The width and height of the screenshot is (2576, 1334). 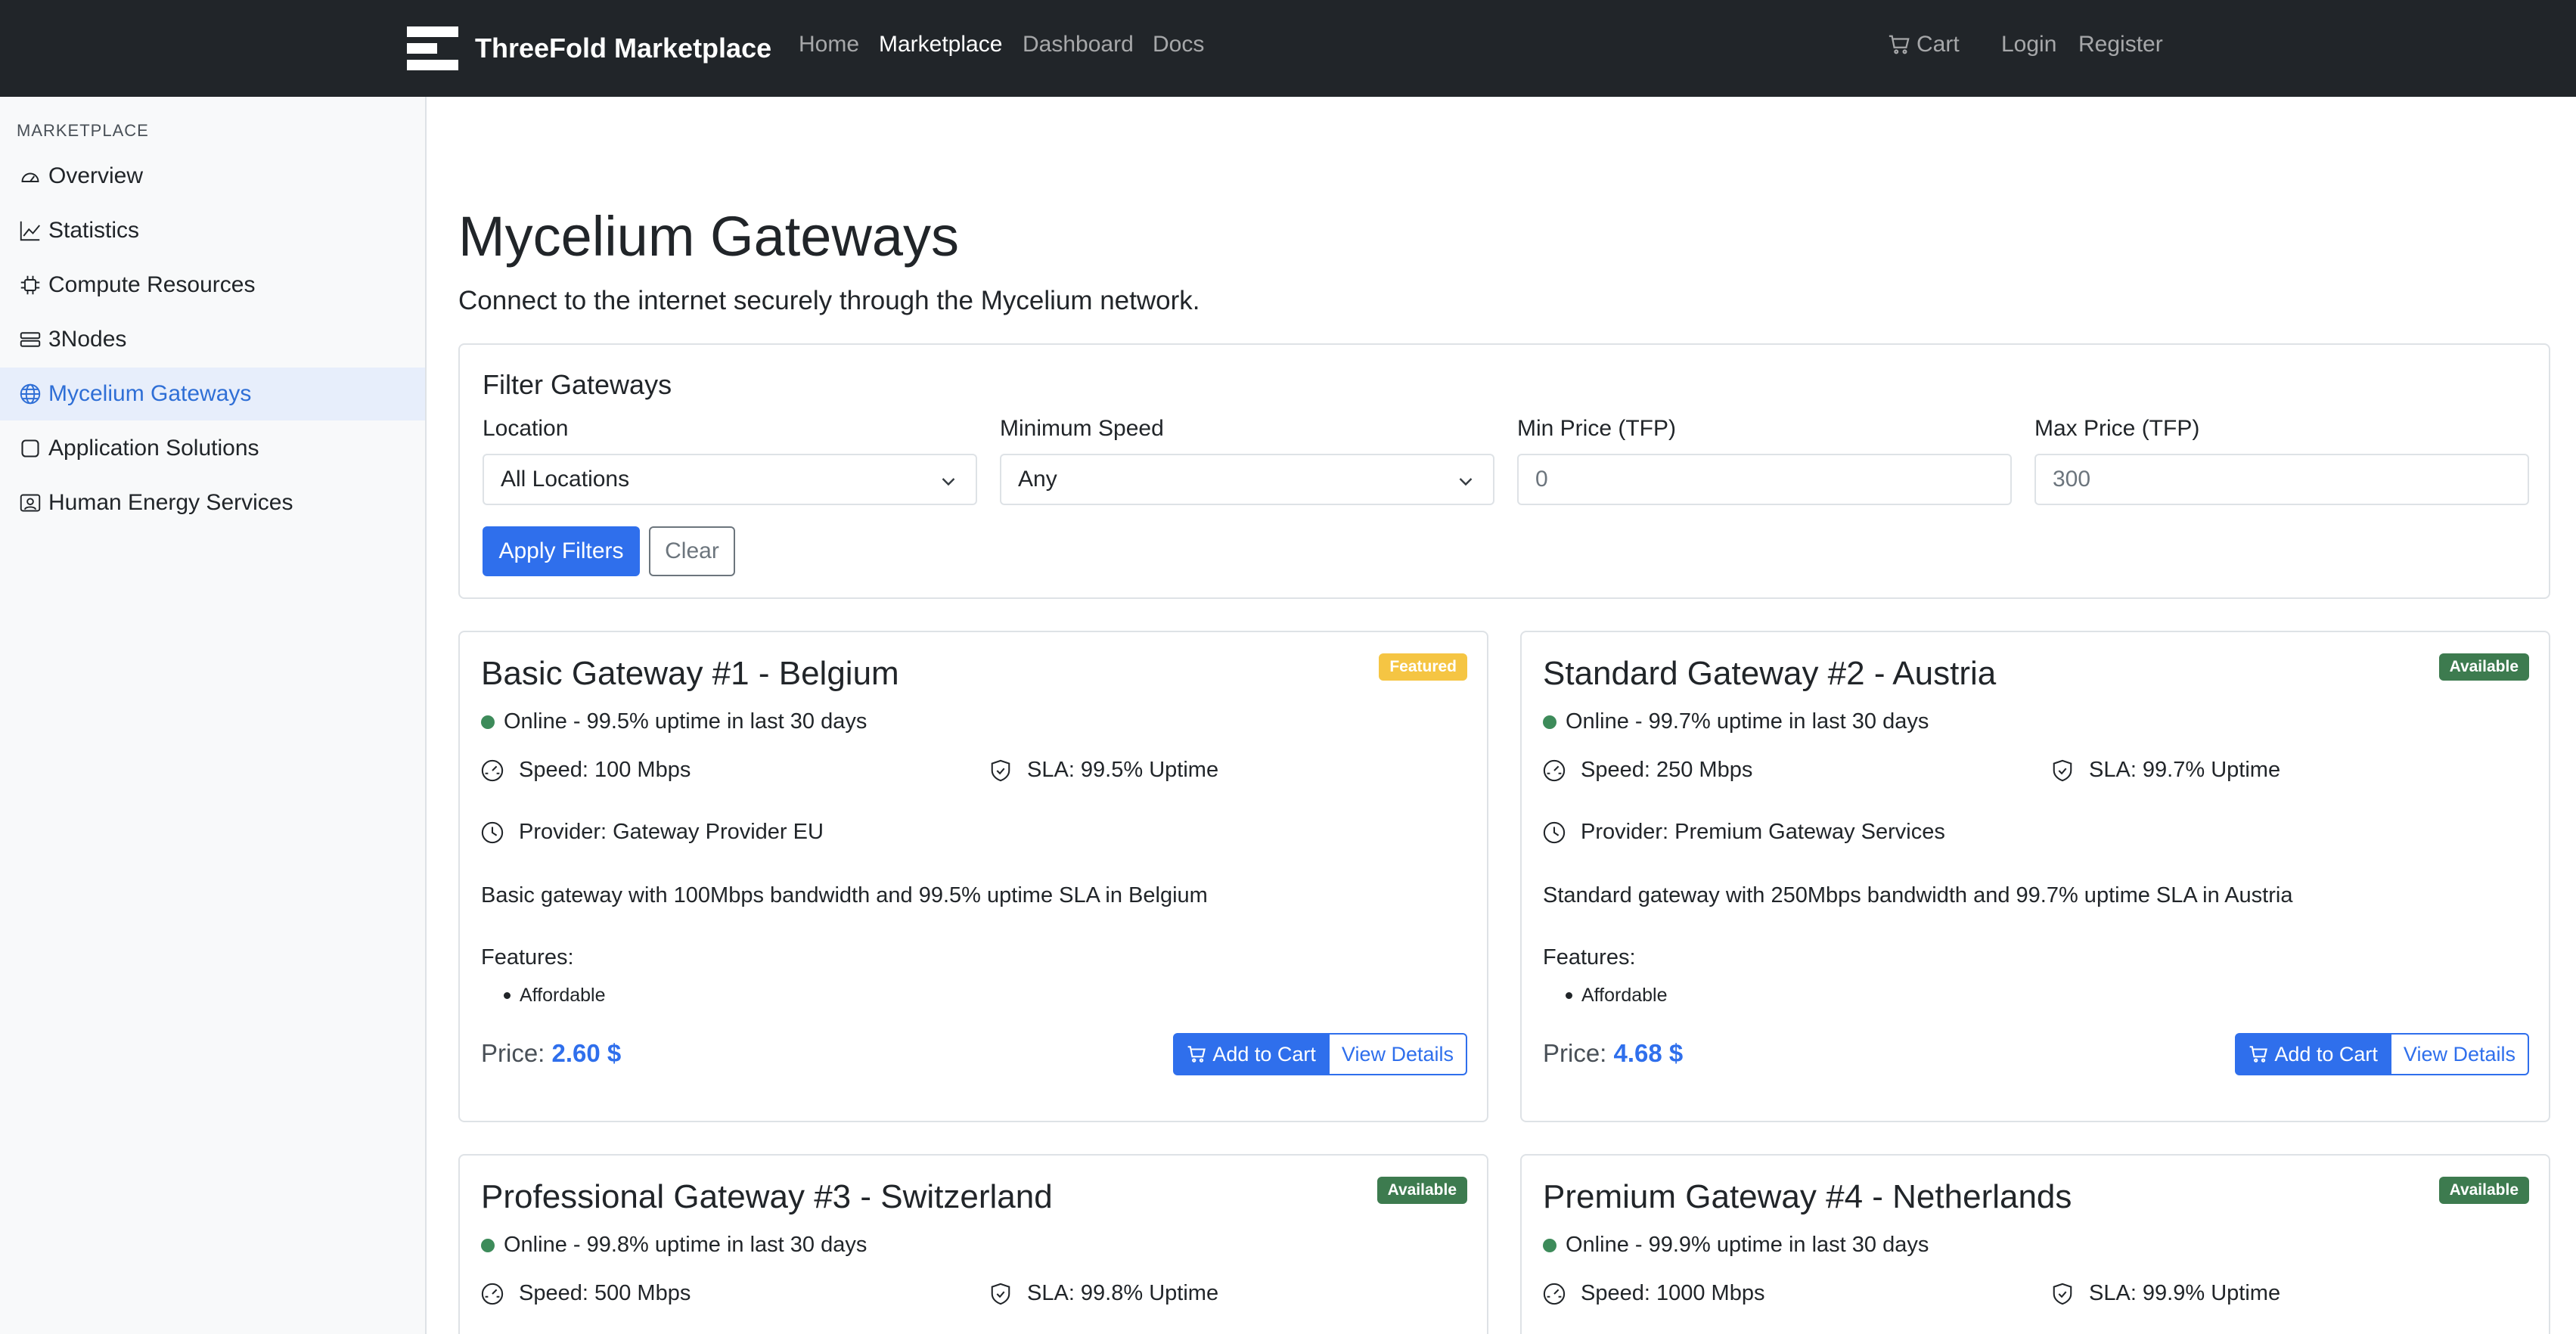 What do you see at coordinates (1648, 1053) in the screenshot?
I see `price-value: 4.68 $` at bounding box center [1648, 1053].